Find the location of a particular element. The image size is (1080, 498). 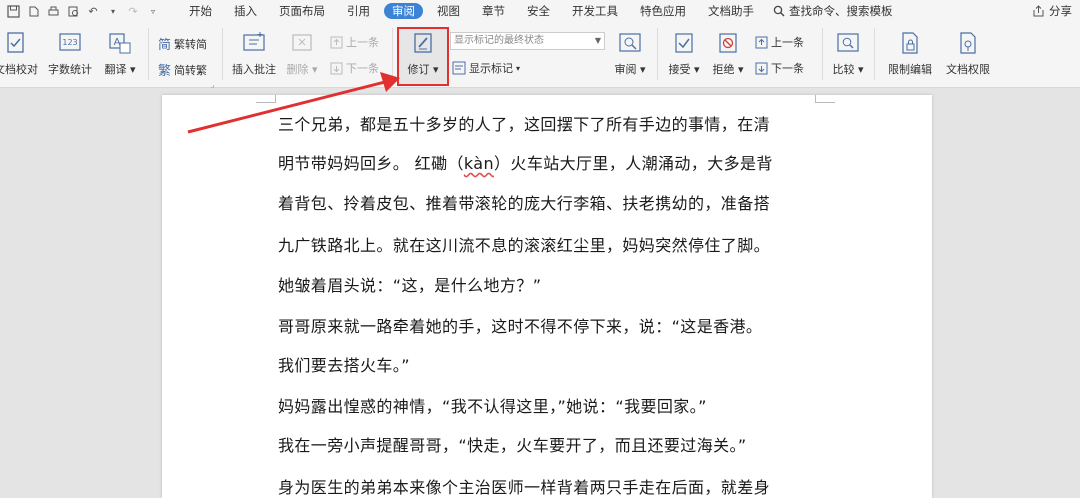

menu-chapter: 章节 is located at coordinates (493, 11).